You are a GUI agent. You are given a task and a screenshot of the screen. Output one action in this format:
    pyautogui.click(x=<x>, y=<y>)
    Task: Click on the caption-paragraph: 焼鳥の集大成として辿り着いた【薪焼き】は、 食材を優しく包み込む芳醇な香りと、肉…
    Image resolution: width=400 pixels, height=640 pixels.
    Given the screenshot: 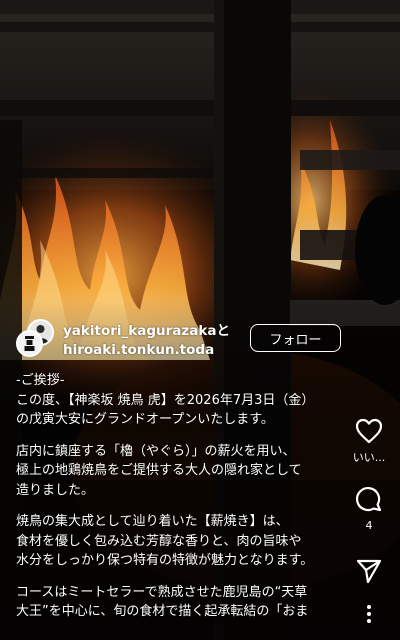 What is the action you would take?
    pyautogui.click(x=165, y=541)
    